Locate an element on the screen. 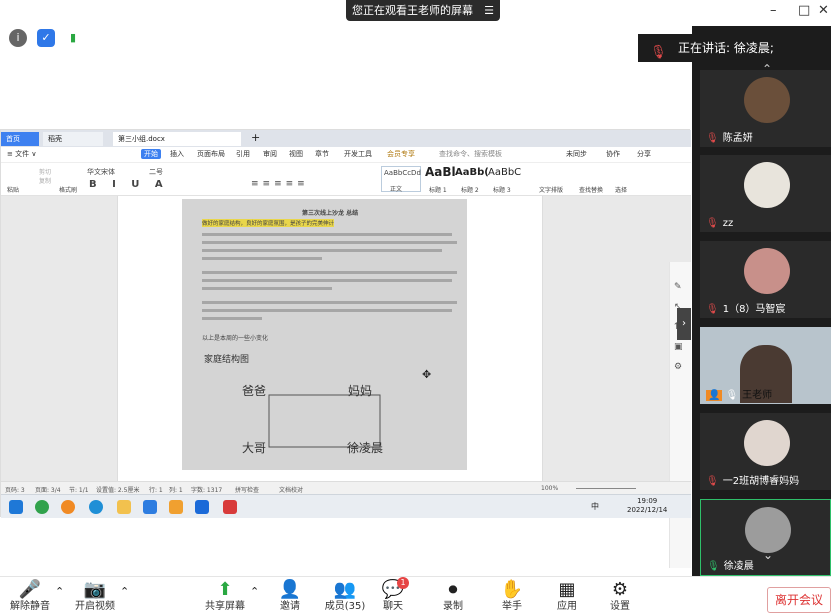  mic-off-icon: 🎤 is located at coordinates (30, 589).